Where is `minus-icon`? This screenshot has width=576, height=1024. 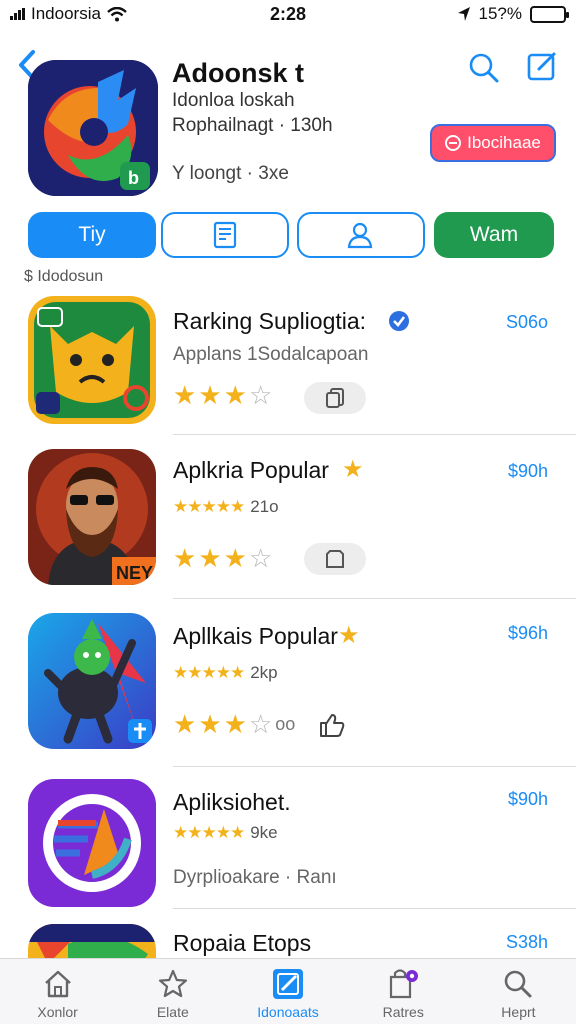
minus-icon is located at coordinates (453, 143).